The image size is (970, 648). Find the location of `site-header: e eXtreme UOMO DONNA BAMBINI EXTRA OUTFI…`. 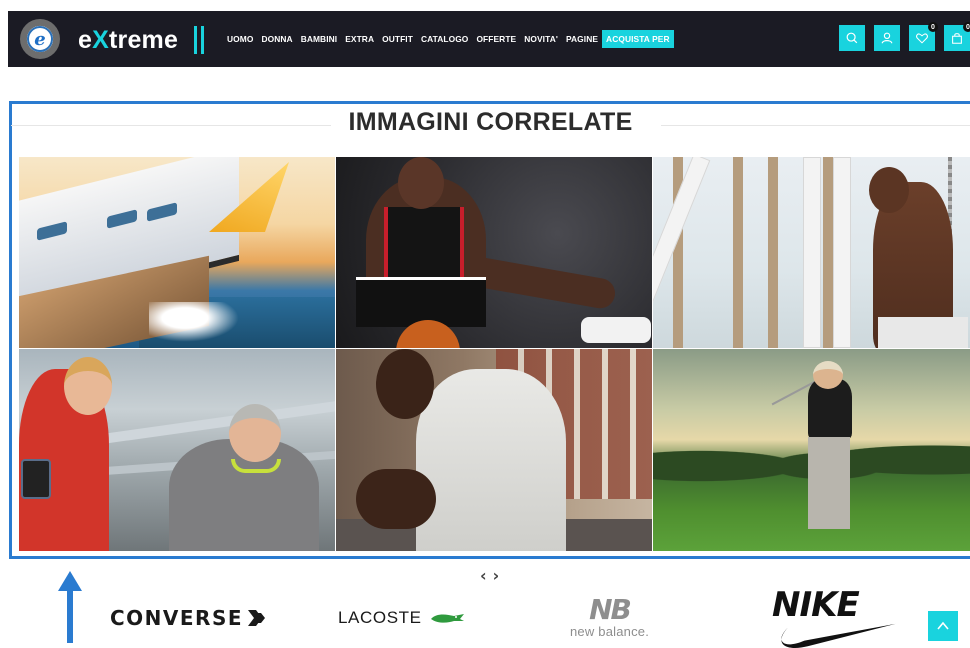

site-header: e eXtreme UOMO DONNA BAMBINI EXTRA OUTFI… is located at coordinates (489, 39).